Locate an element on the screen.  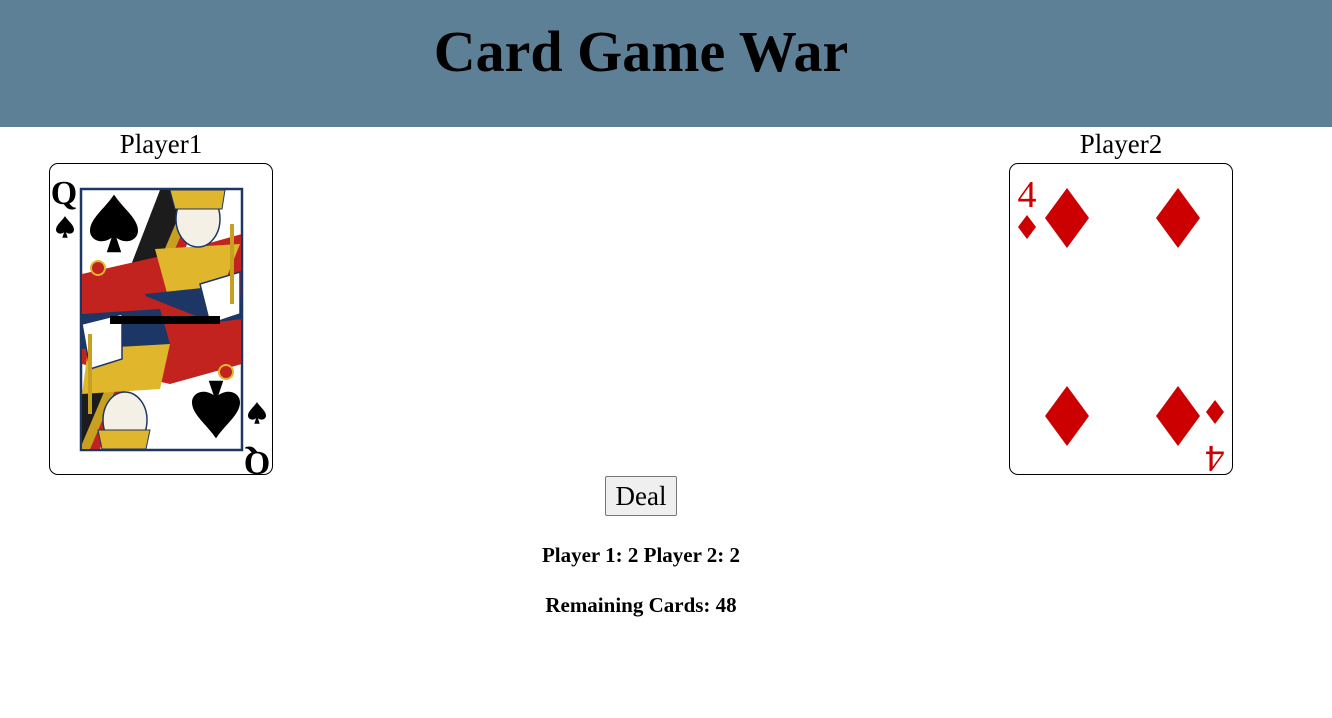
player2-card: 4 4 is located at coordinates (1121, 319).